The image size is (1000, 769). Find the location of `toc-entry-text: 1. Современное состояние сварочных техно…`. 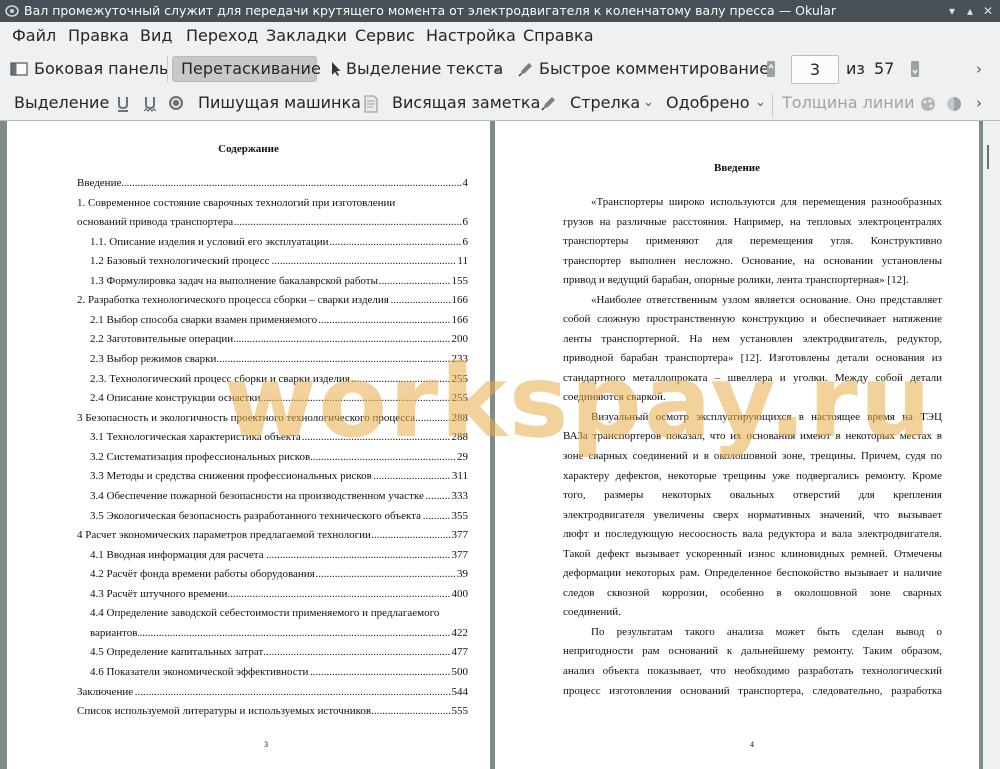

toc-entry-text: 1. Современное состояние сварочных техно… is located at coordinates (236, 203).